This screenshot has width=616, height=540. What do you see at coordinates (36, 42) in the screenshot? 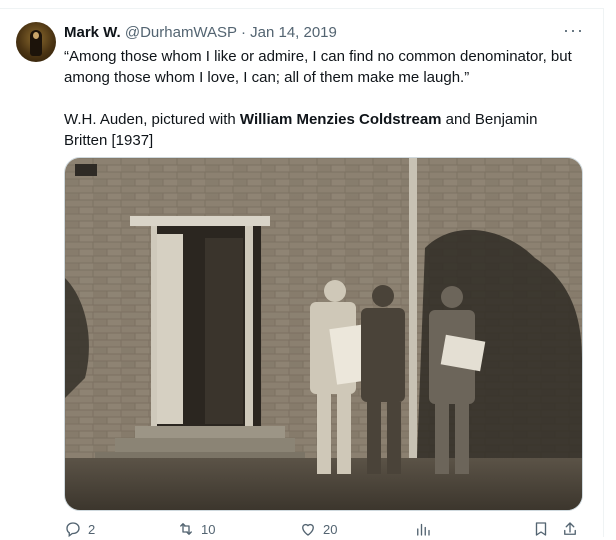
I see `avatar` at bounding box center [36, 42].